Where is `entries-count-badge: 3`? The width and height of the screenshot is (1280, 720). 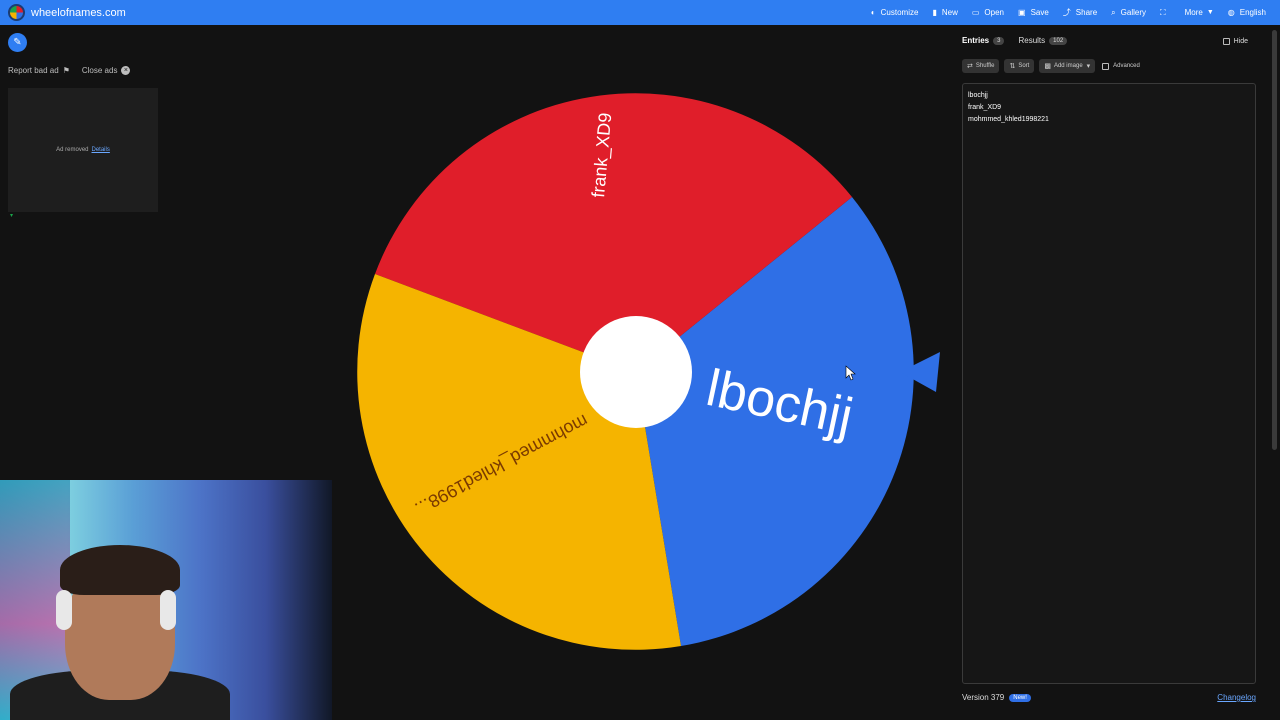 entries-count-badge: 3 is located at coordinates (999, 40).